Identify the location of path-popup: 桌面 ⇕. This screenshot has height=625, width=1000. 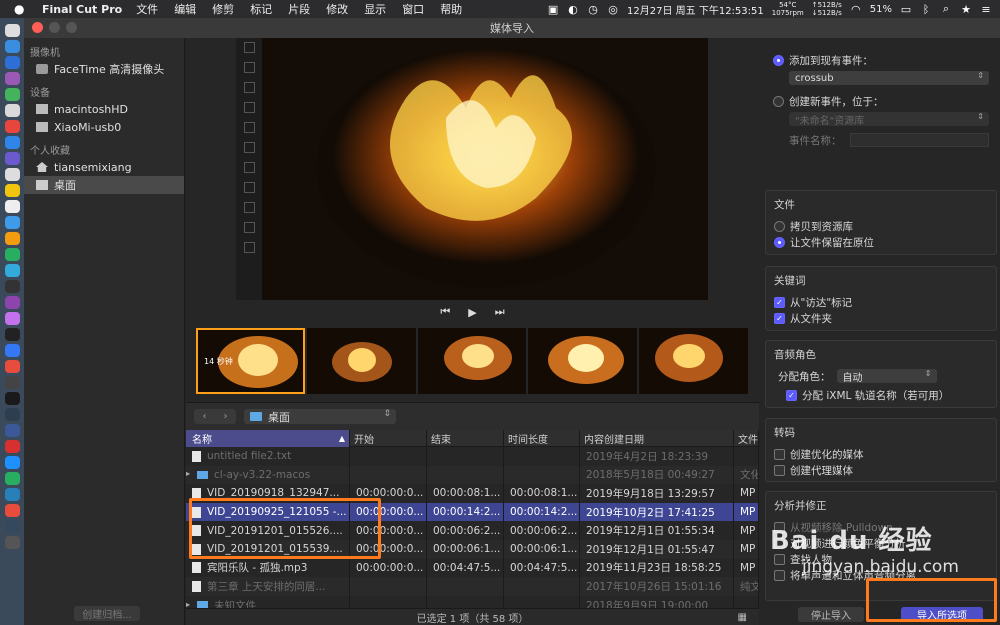
(320, 416).